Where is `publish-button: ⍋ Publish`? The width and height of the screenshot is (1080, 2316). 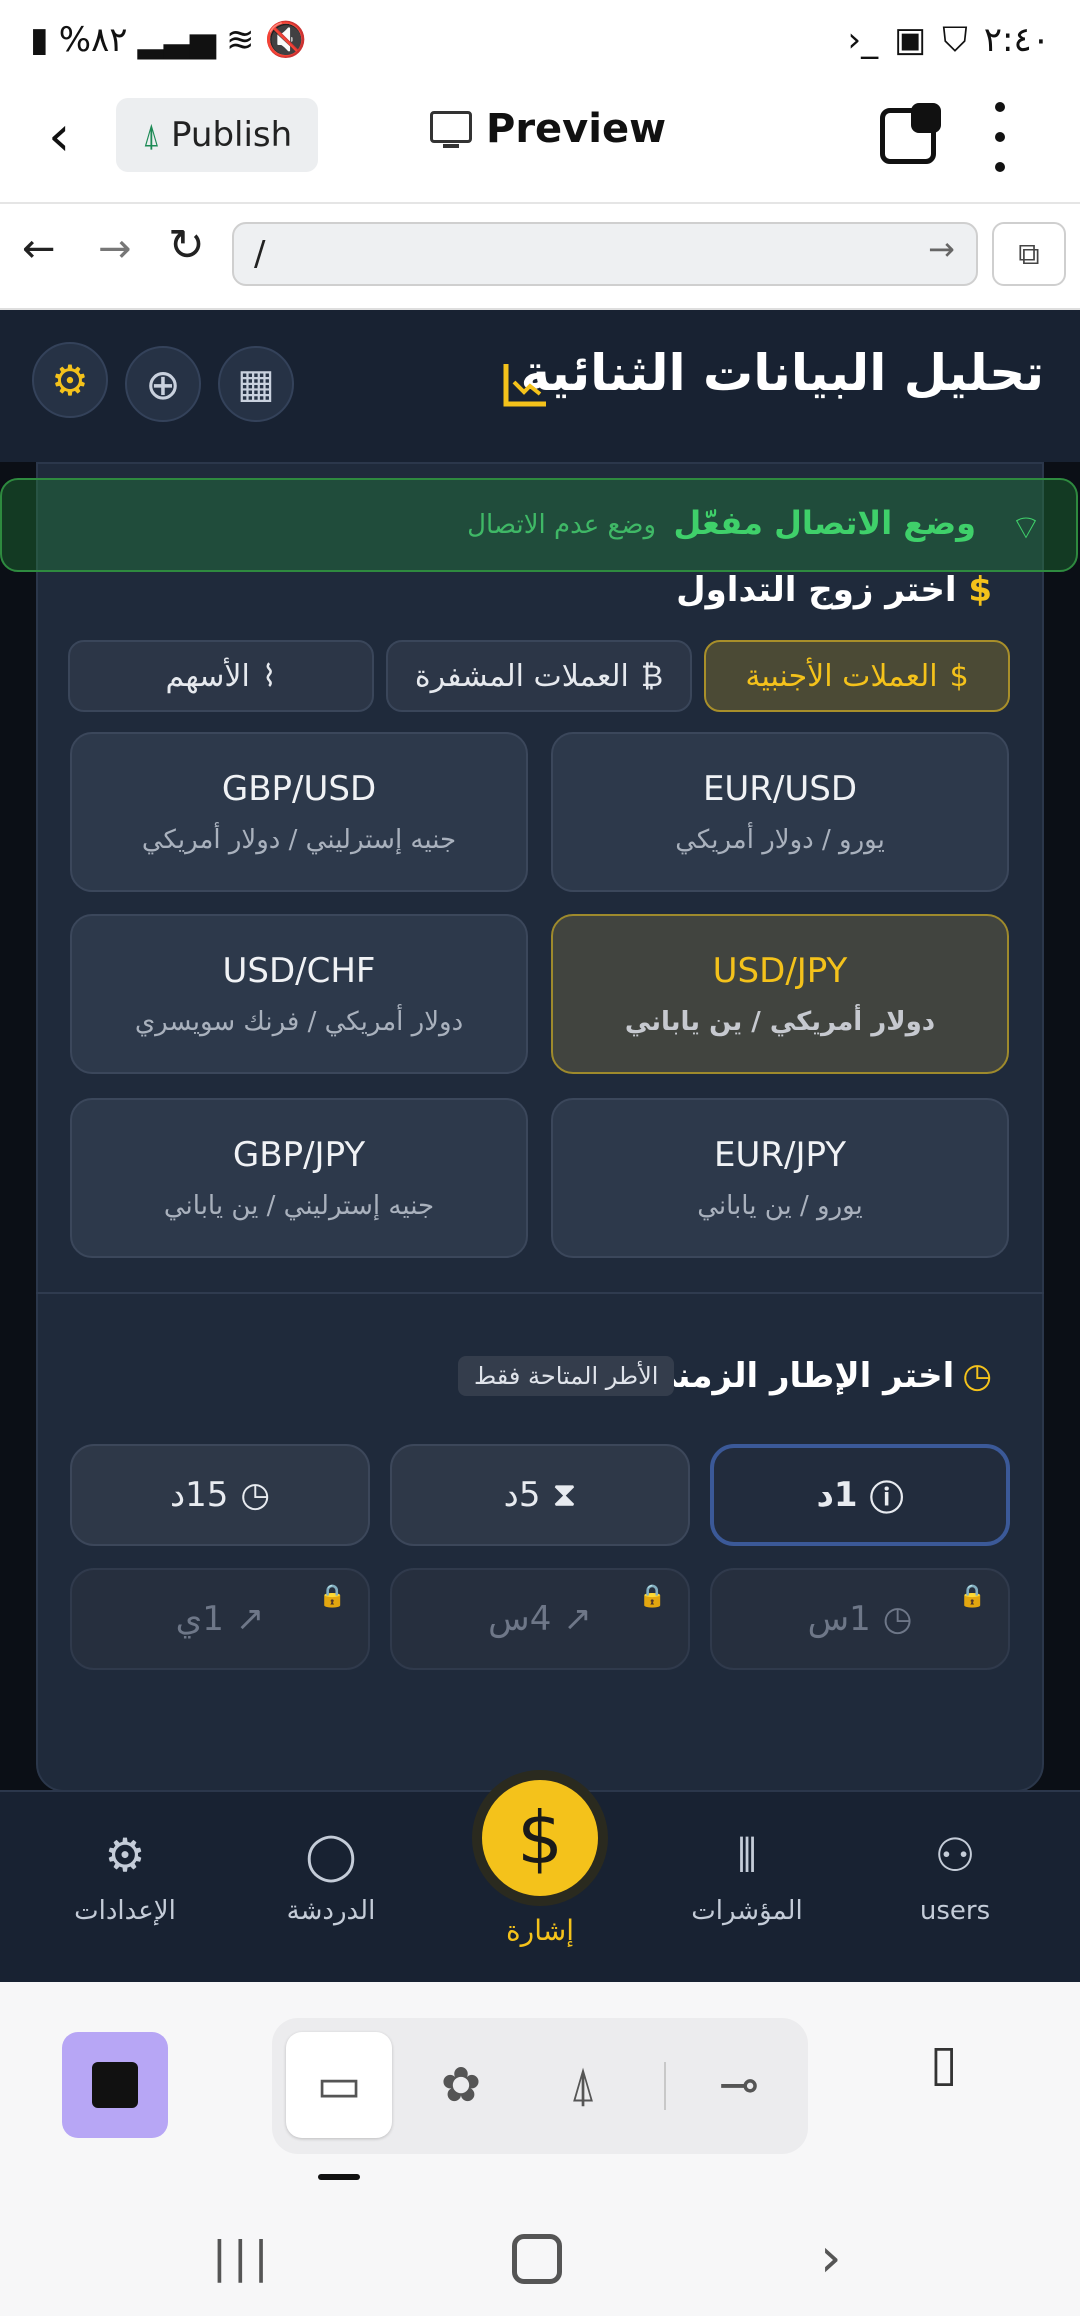
publish-button: ⍋ Publish is located at coordinates (217, 135).